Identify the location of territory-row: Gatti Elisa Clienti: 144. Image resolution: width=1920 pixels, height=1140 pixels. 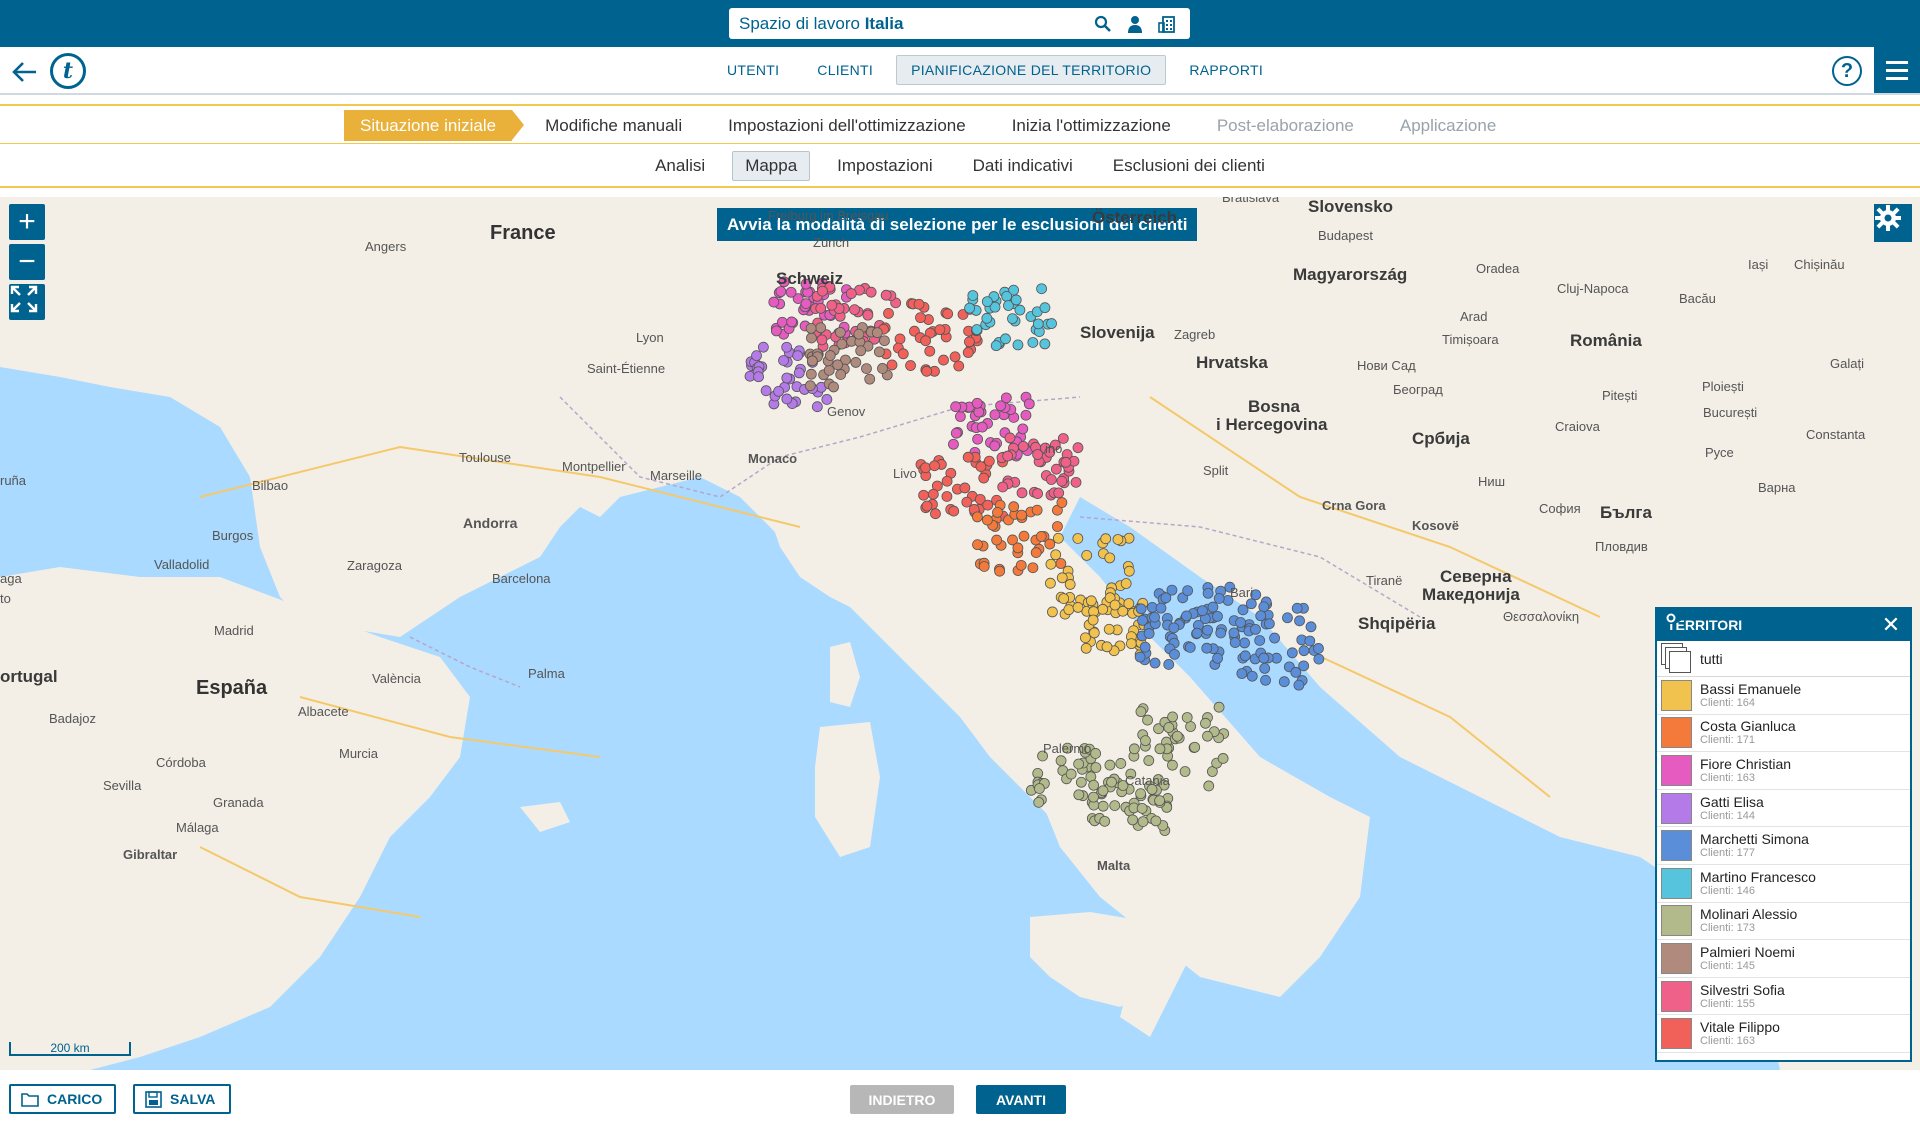
(1783, 720).